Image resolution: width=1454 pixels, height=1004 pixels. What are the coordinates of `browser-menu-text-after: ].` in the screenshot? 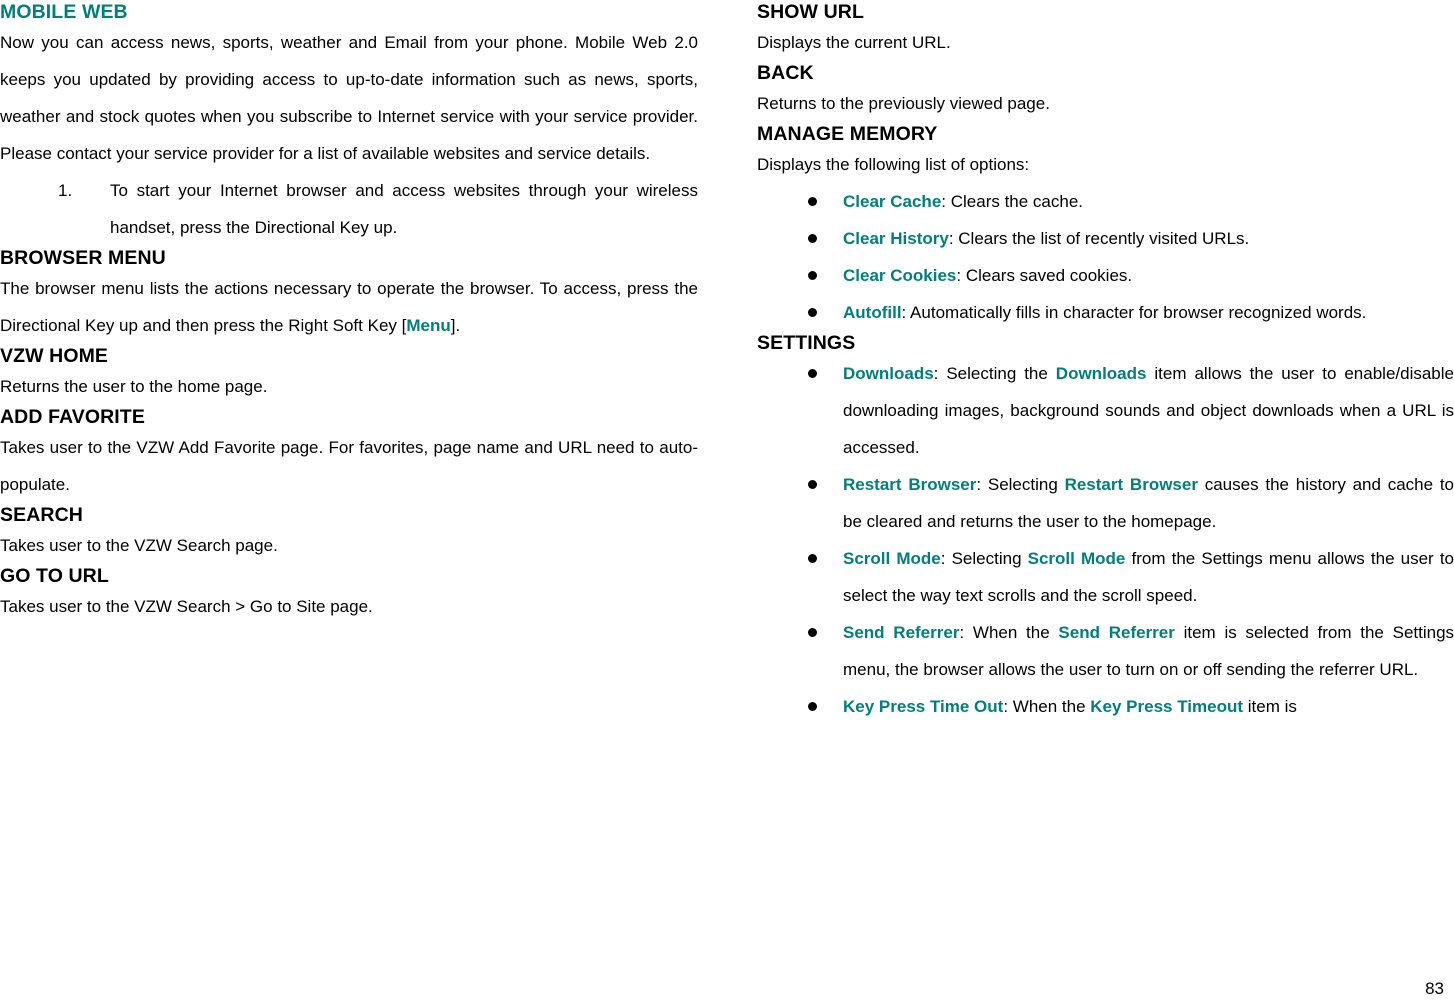 It's located at (455, 325).